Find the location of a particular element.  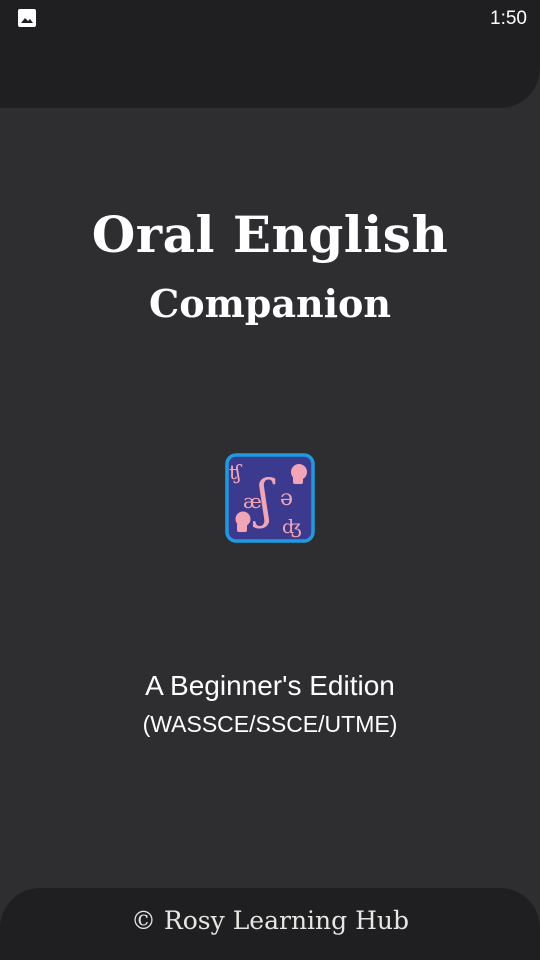

bottom-bar: © Rosy Learning Hub is located at coordinates (270, 924).